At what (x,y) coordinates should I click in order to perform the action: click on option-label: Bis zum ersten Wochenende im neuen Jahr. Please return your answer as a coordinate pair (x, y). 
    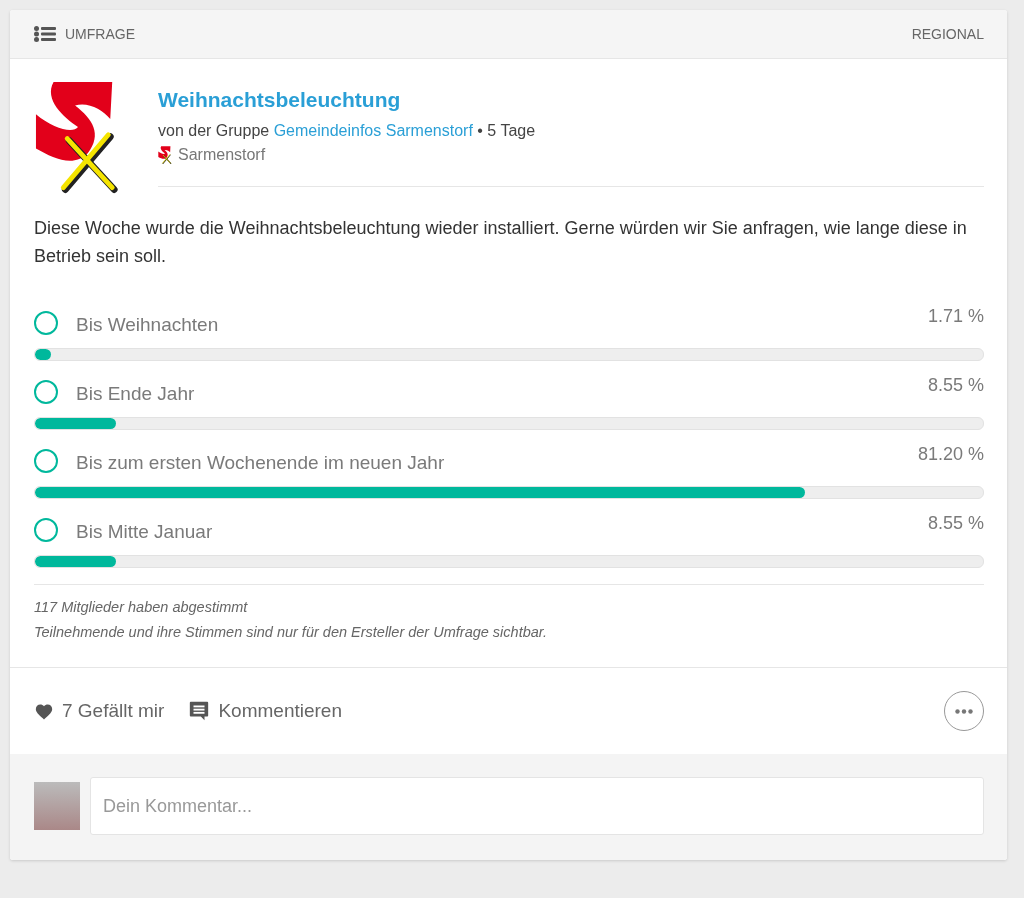
    Looking at the image, I should click on (261, 463).